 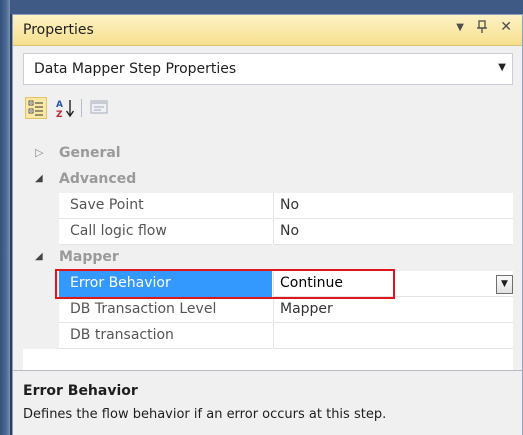 I want to click on alphabetical-sort-button: A Z, so click(x=66, y=108).